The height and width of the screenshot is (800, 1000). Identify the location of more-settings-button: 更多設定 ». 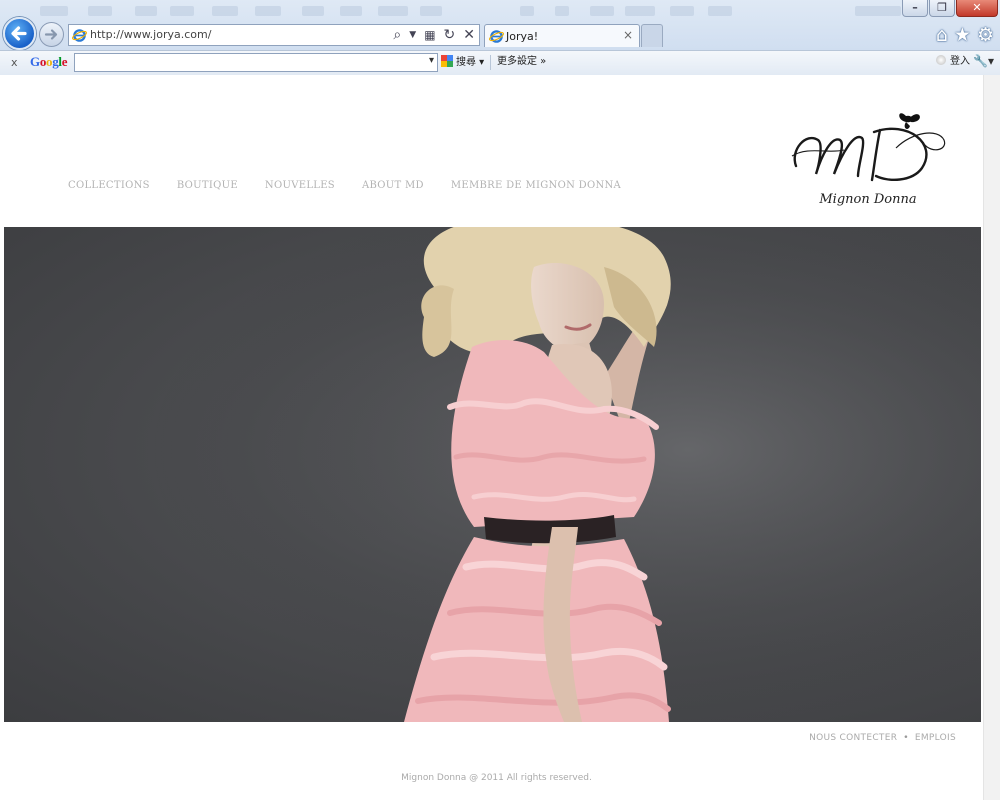
(521, 62).